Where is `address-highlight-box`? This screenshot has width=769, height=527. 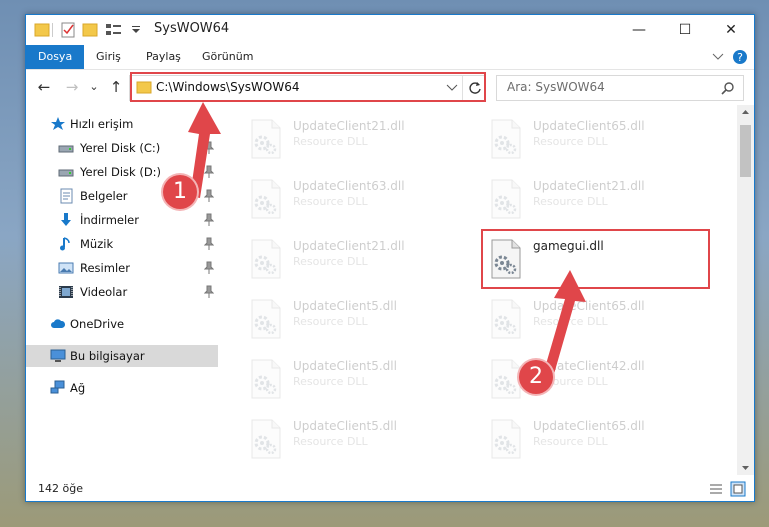 address-highlight-box is located at coordinates (308, 87).